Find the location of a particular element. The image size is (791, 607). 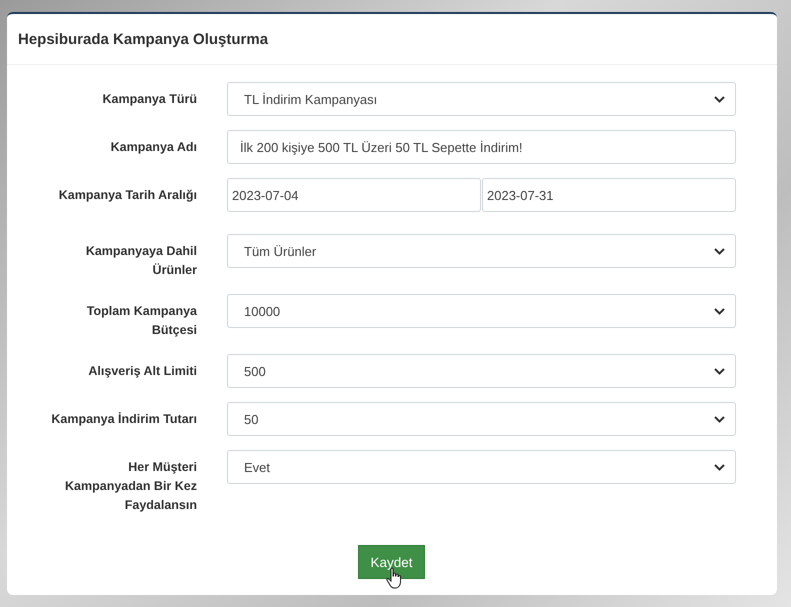

field-label: Kampanya Tarih Aralığı is located at coordinates (127, 195).